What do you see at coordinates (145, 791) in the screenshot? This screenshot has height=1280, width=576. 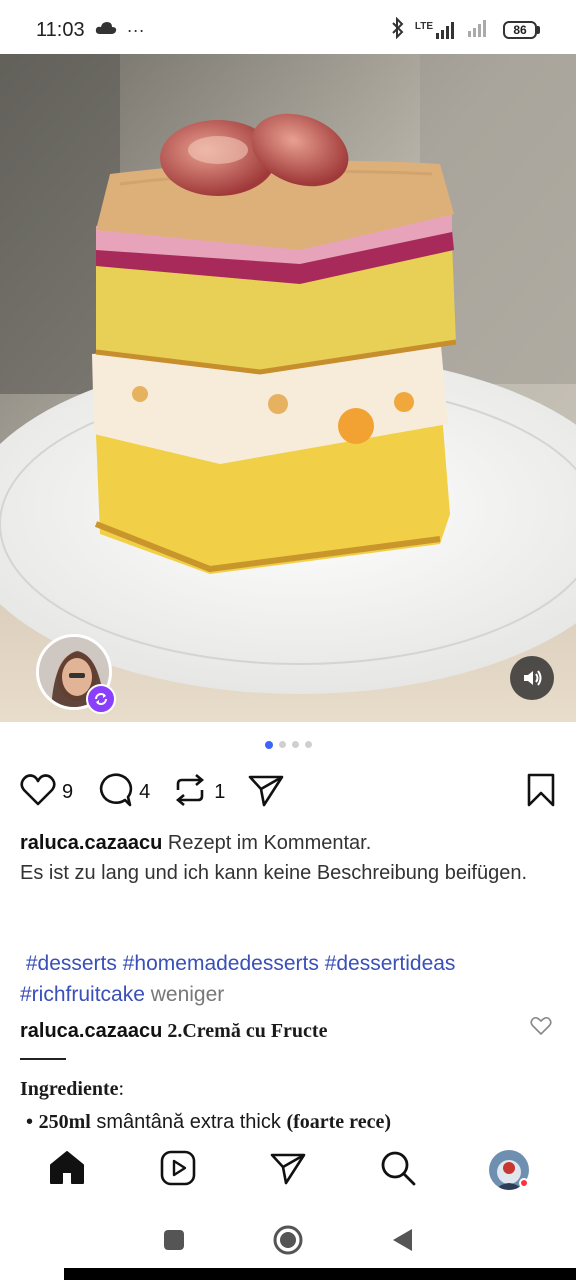 I see `comment-count: 4` at bounding box center [145, 791].